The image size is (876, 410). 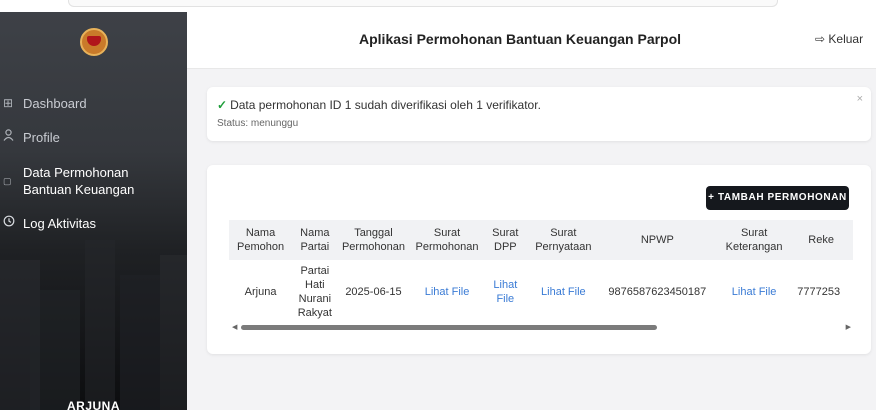 I want to click on history-icon, so click(x=10, y=223).